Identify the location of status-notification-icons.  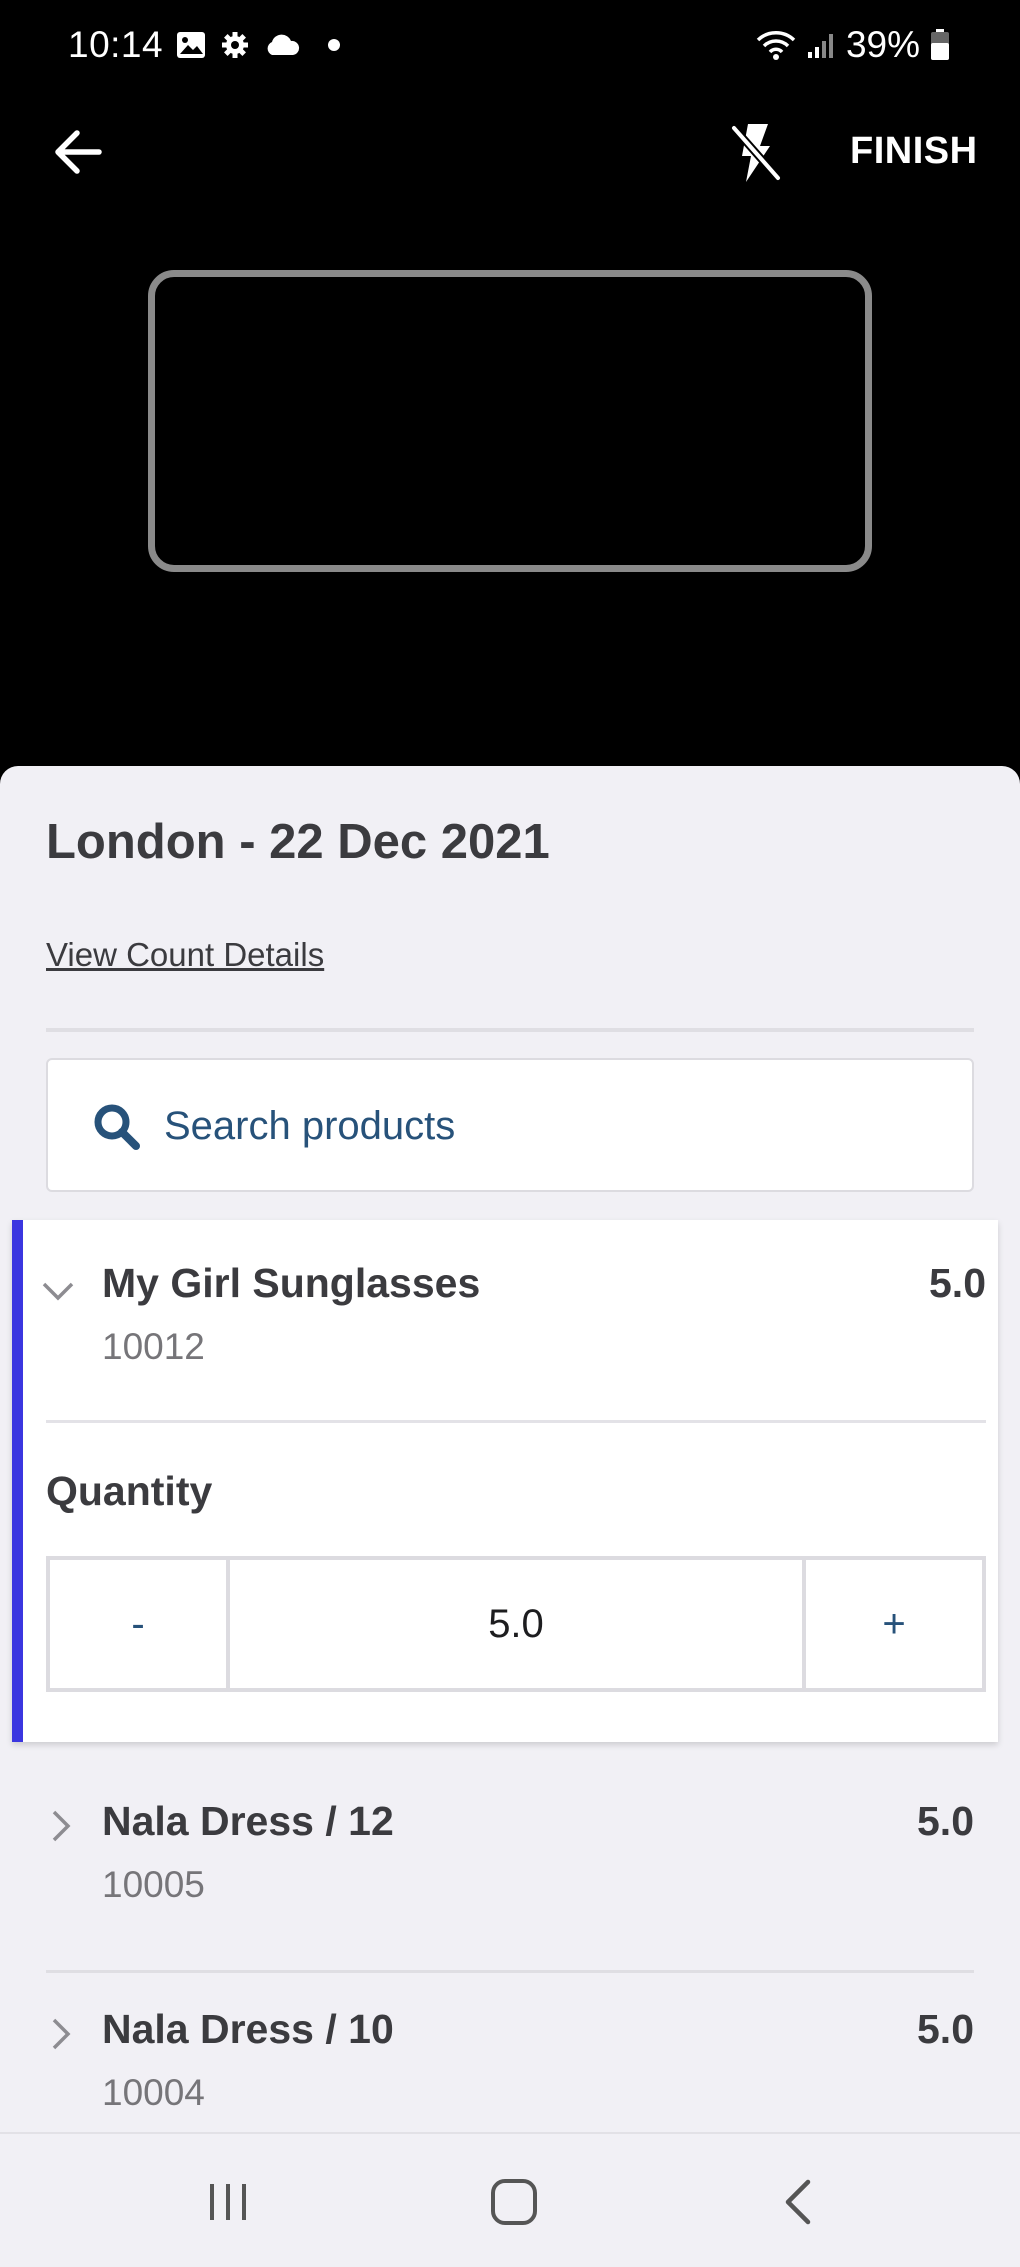
(261, 45).